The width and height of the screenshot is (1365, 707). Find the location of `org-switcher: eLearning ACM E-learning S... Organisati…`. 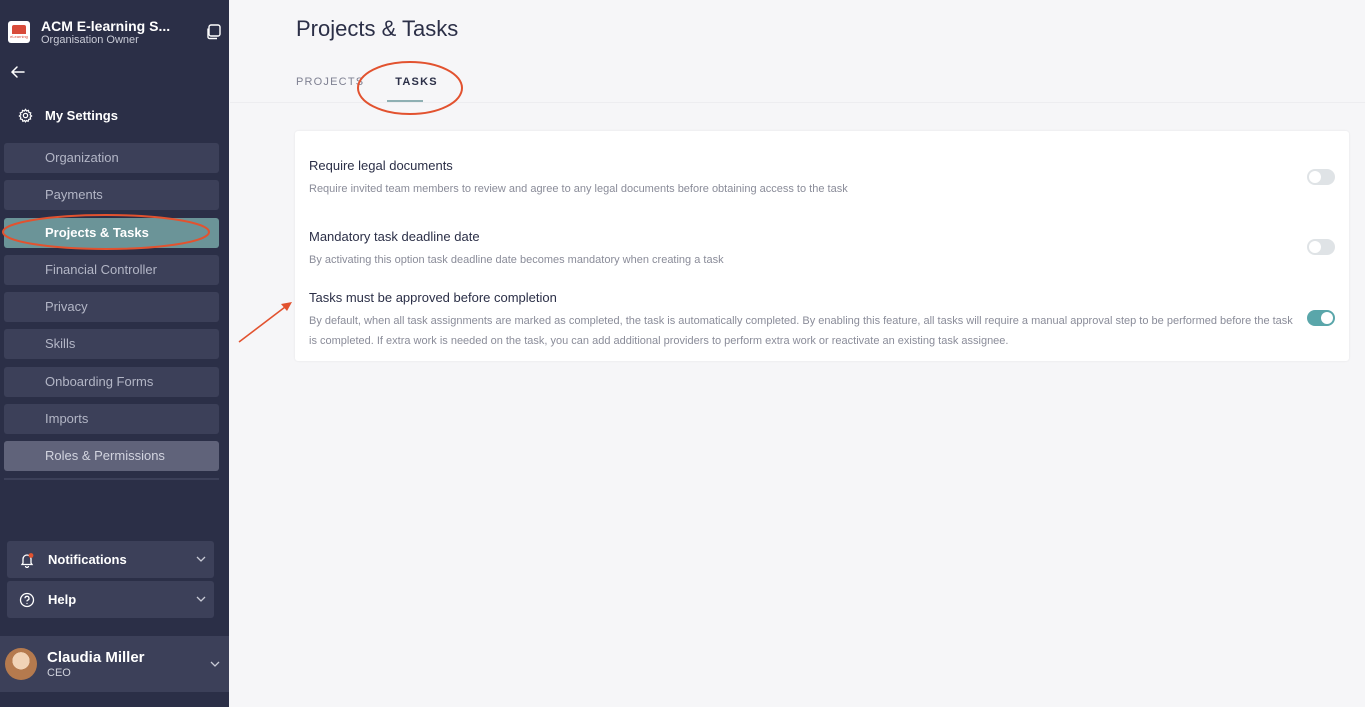

org-switcher: eLearning ACM E-learning S... Organisati… is located at coordinates (115, 32).